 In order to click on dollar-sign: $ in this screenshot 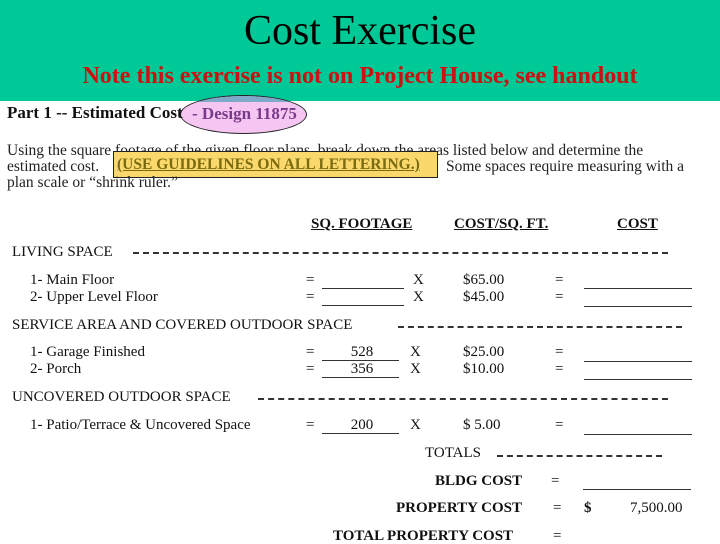, I will do `click(588, 508)`.